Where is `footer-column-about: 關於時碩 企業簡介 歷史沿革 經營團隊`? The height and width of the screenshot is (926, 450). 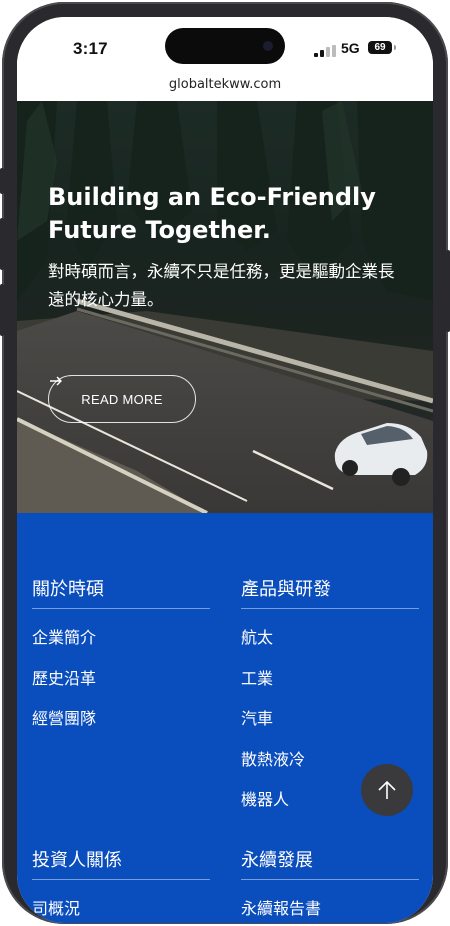 footer-column-about: 關於時碩 企業簡介 歷史沿革 經營團隊 is located at coordinates (121, 663).